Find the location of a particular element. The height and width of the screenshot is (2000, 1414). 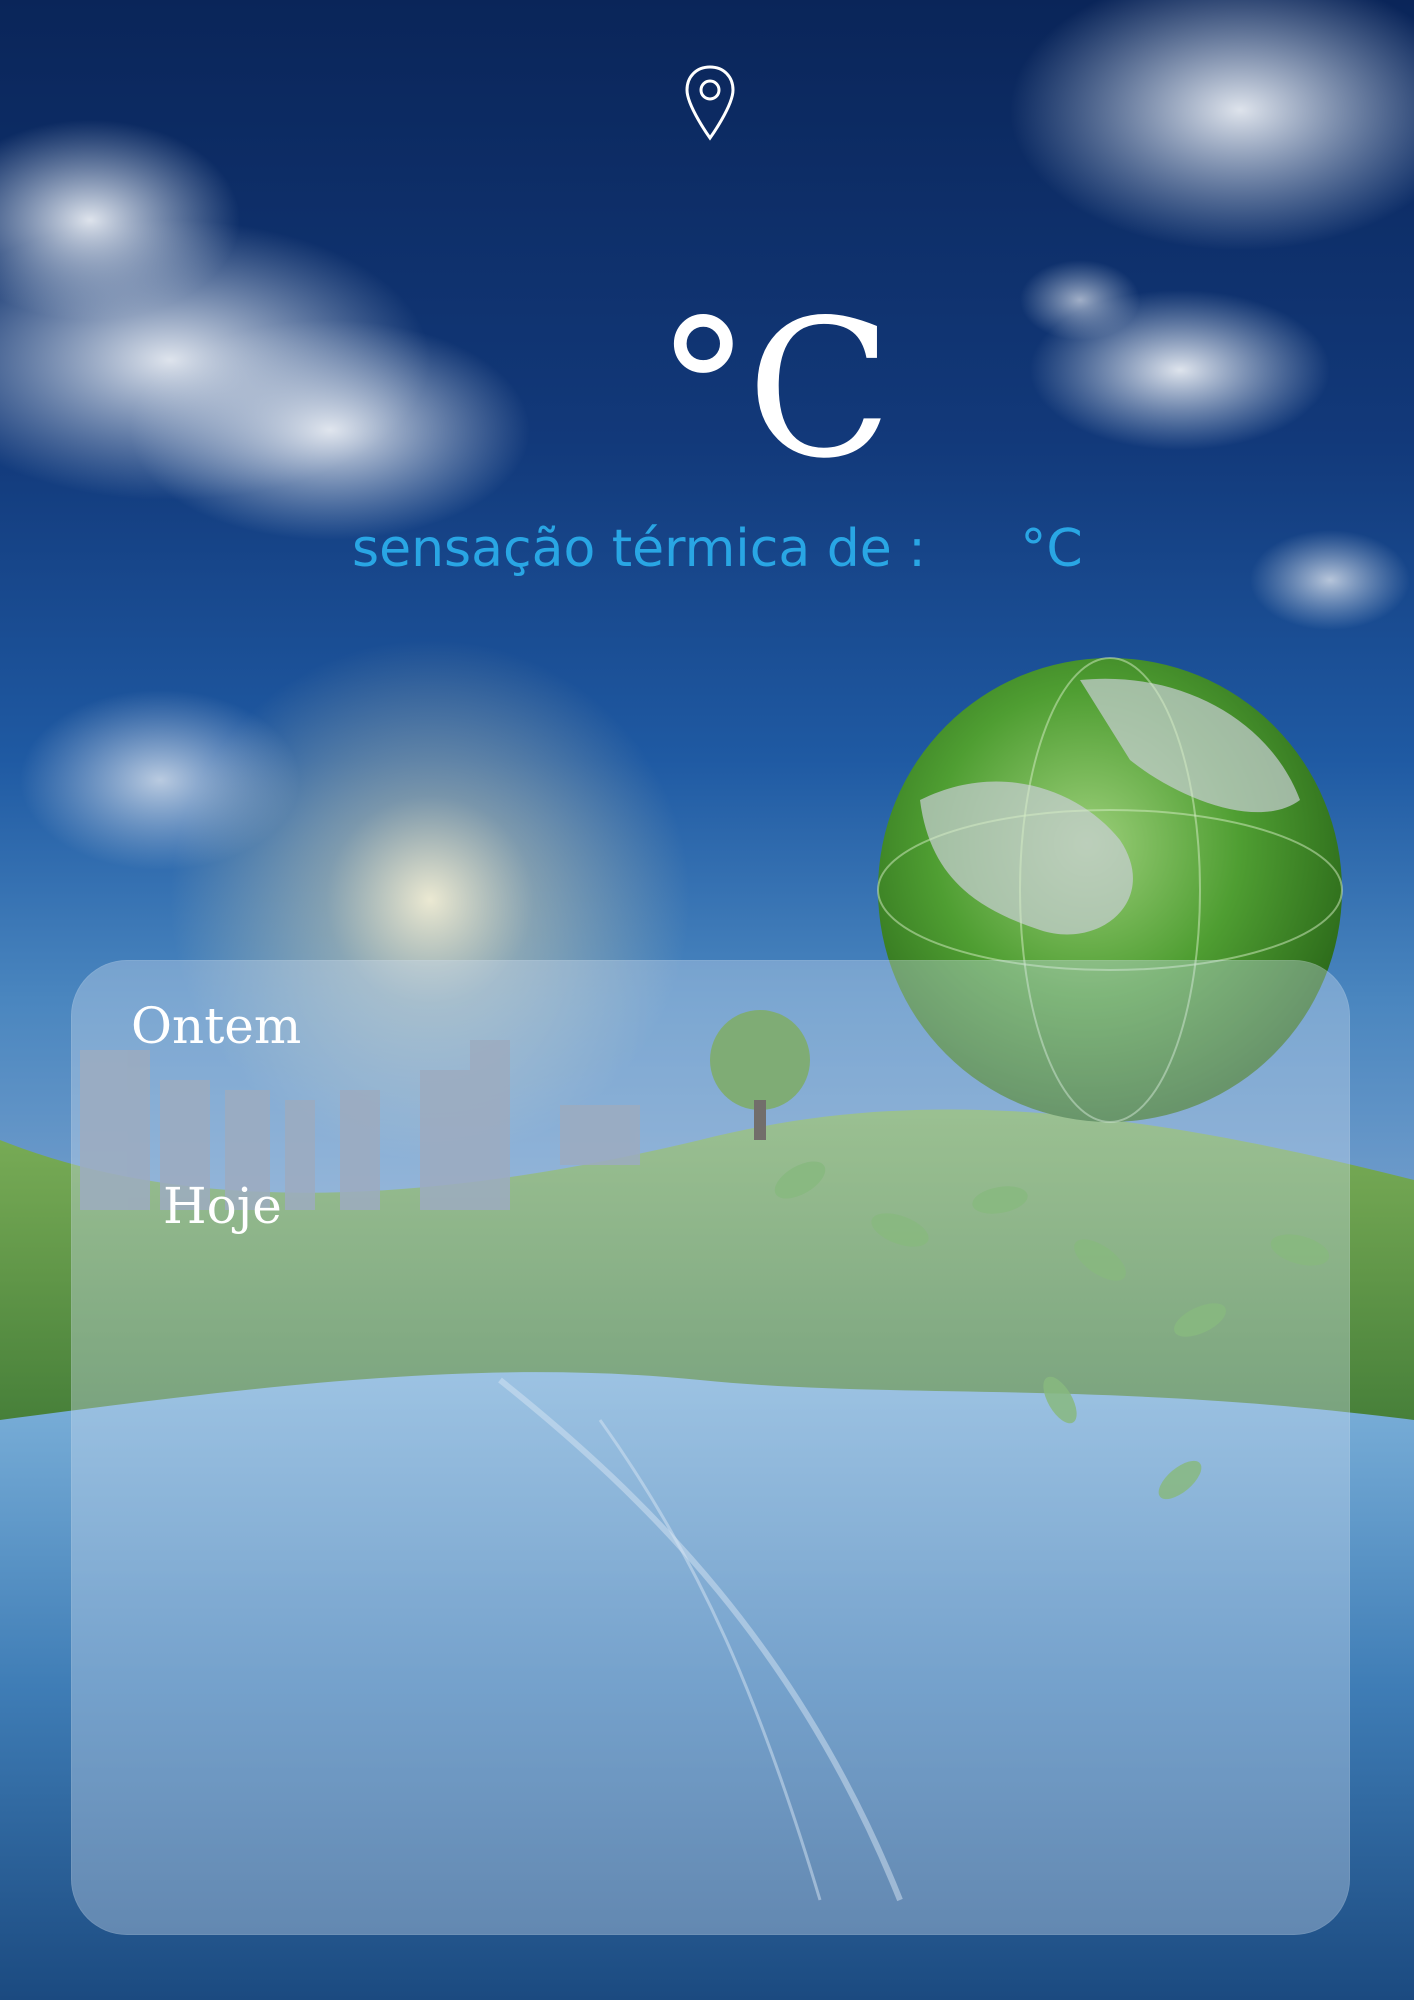

feels-like: sensação térmica de : °C is located at coordinates (717, 549).